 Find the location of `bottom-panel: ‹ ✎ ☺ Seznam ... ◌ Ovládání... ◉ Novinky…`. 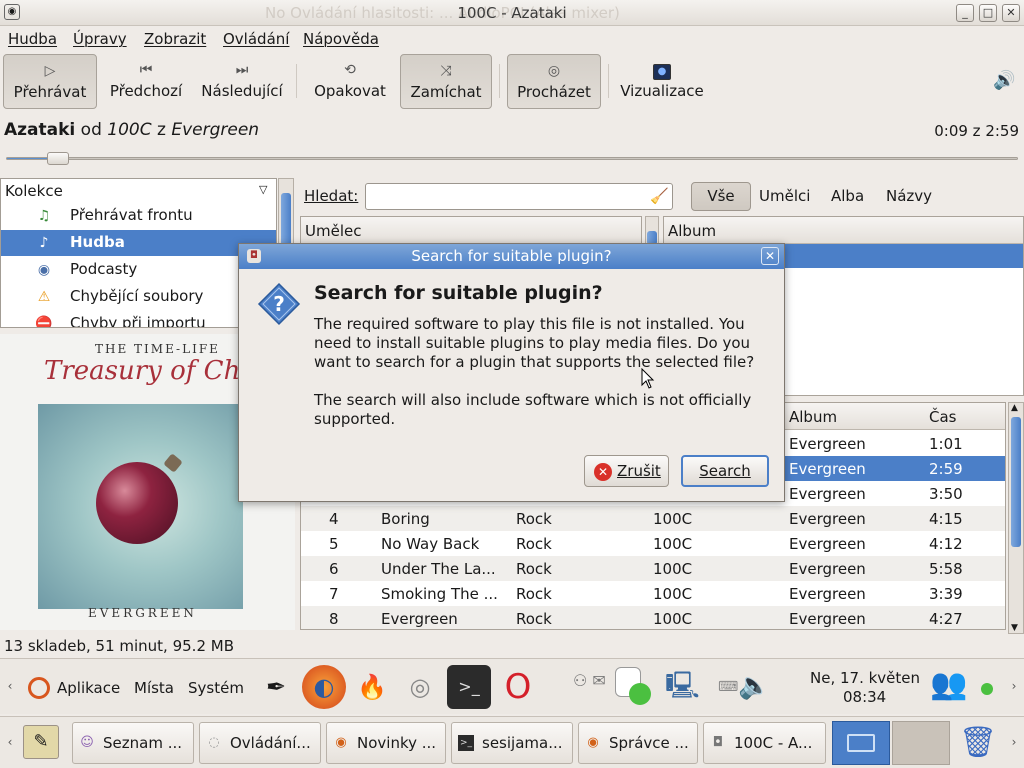

bottom-panel: ‹ ✎ ☺ Seznam ... ◌ Ovládání... ◉ Novinky… is located at coordinates (512, 742).